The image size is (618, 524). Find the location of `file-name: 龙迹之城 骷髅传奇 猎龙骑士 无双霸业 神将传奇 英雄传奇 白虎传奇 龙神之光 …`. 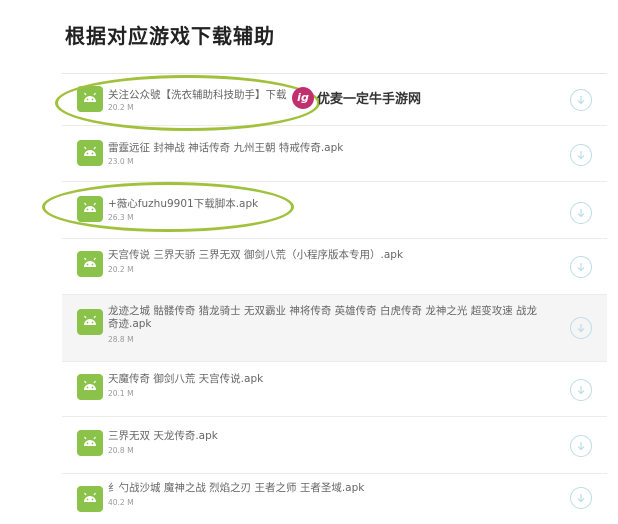

file-name: 龙迹之城 骷髅传奇 猎龙骑士 无双霸业 神将传奇 英雄传奇 白虎传奇 龙神之光 … is located at coordinates (327, 318).